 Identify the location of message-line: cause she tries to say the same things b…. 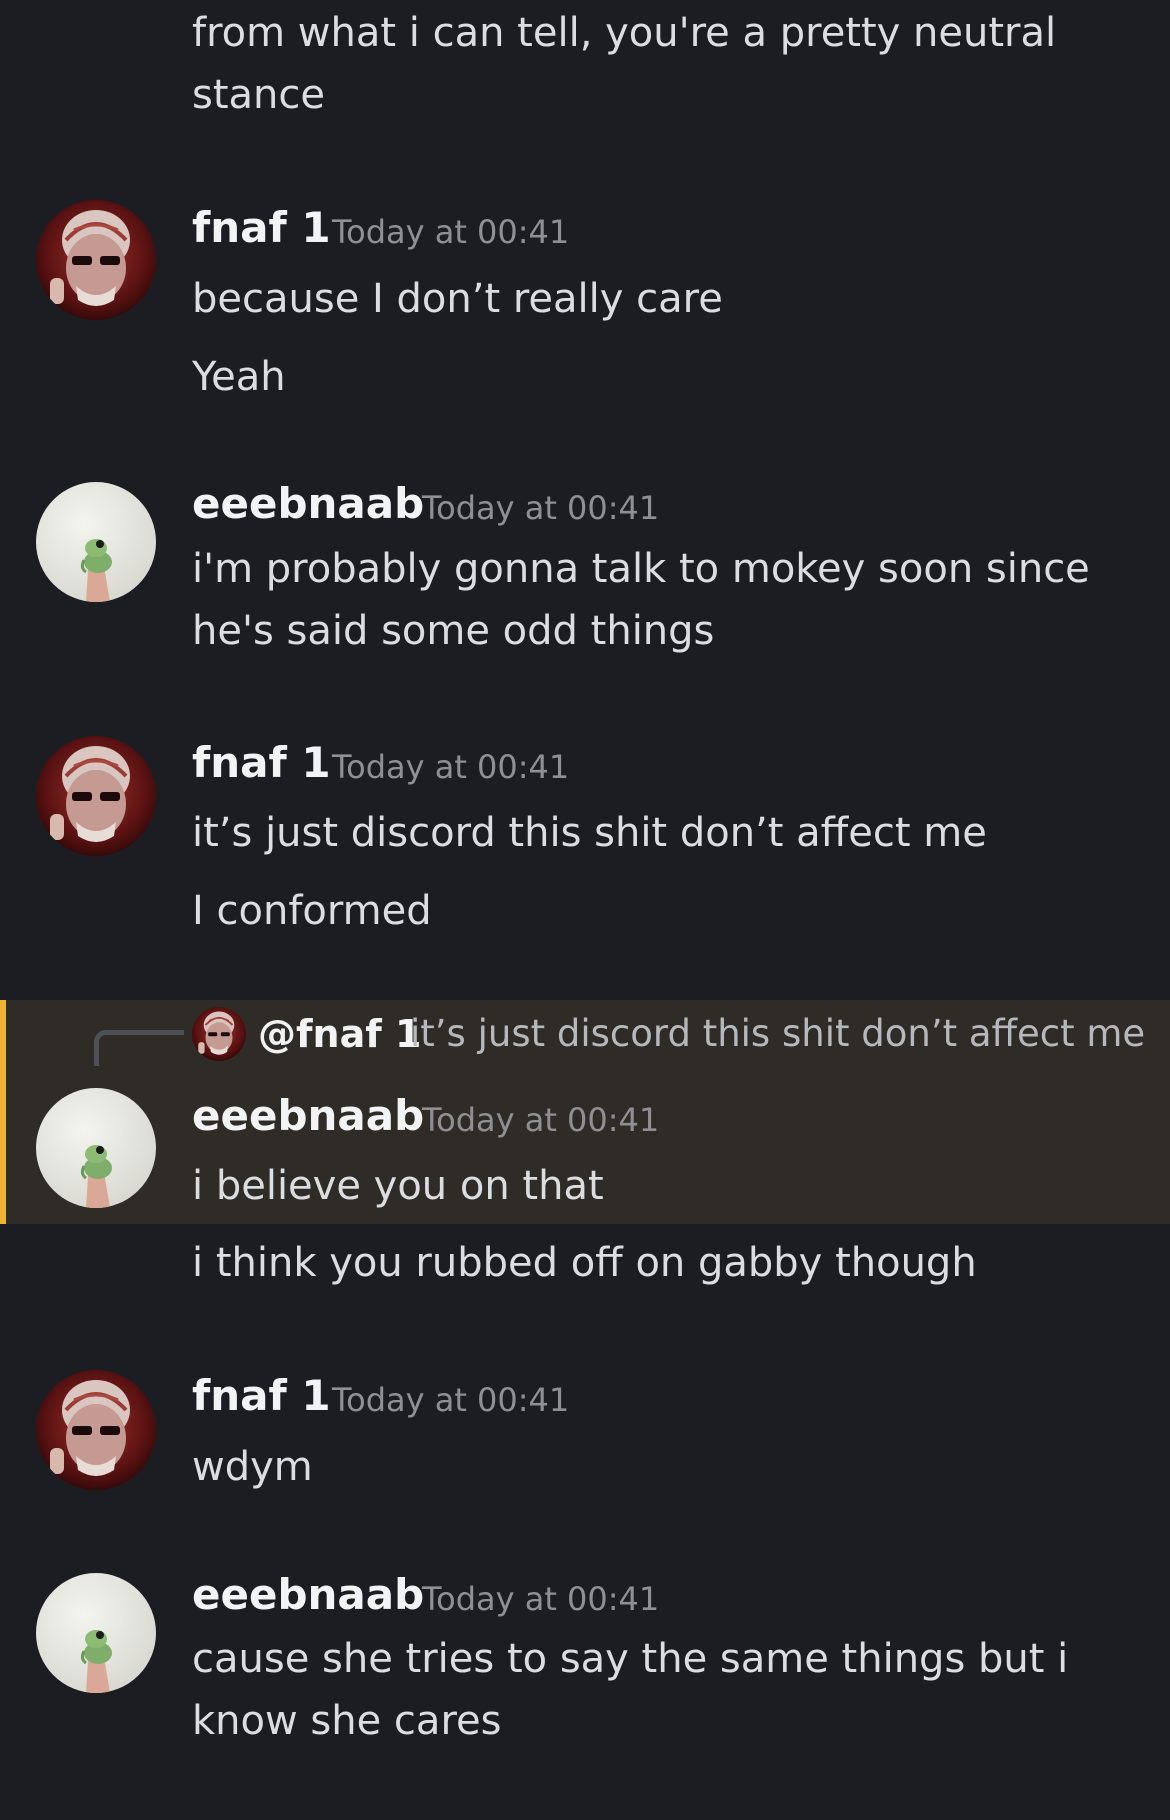
(630, 1690).